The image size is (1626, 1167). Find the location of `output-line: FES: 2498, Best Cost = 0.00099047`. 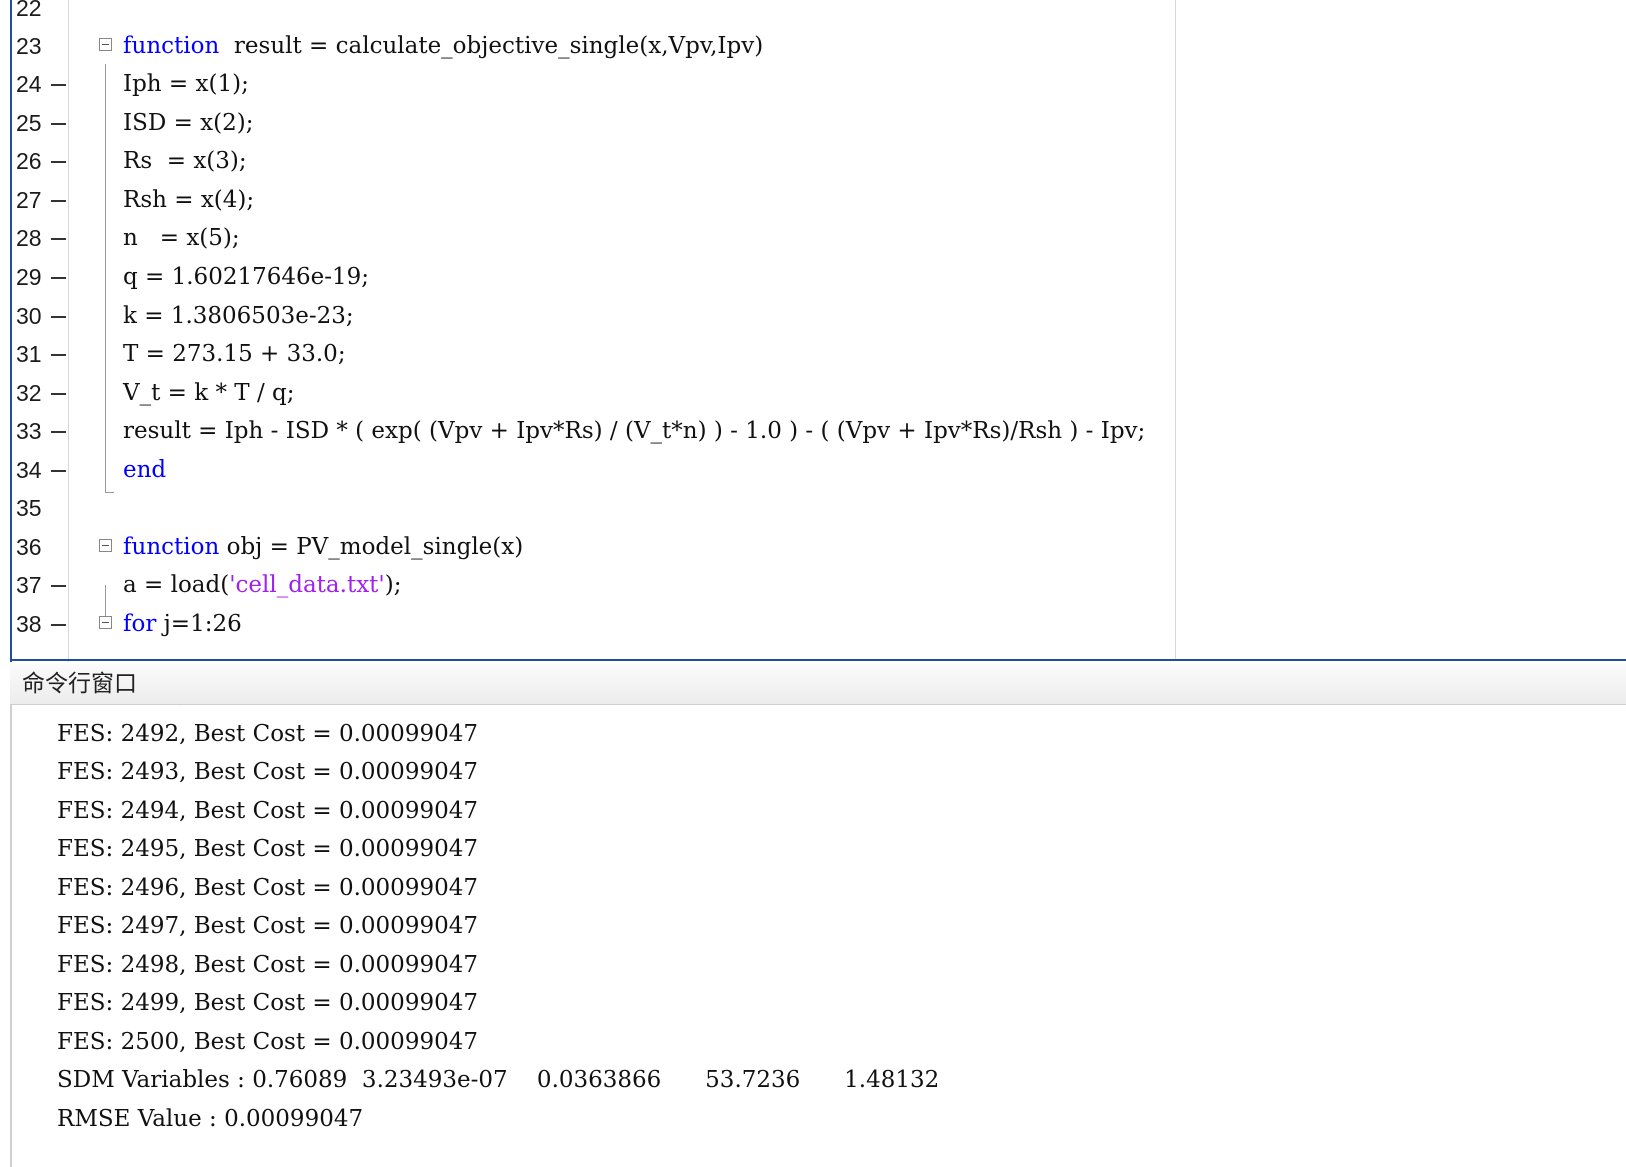

output-line: FES: 2498, Best Cost = 0.00099047 is located at coordinates (267, 965).